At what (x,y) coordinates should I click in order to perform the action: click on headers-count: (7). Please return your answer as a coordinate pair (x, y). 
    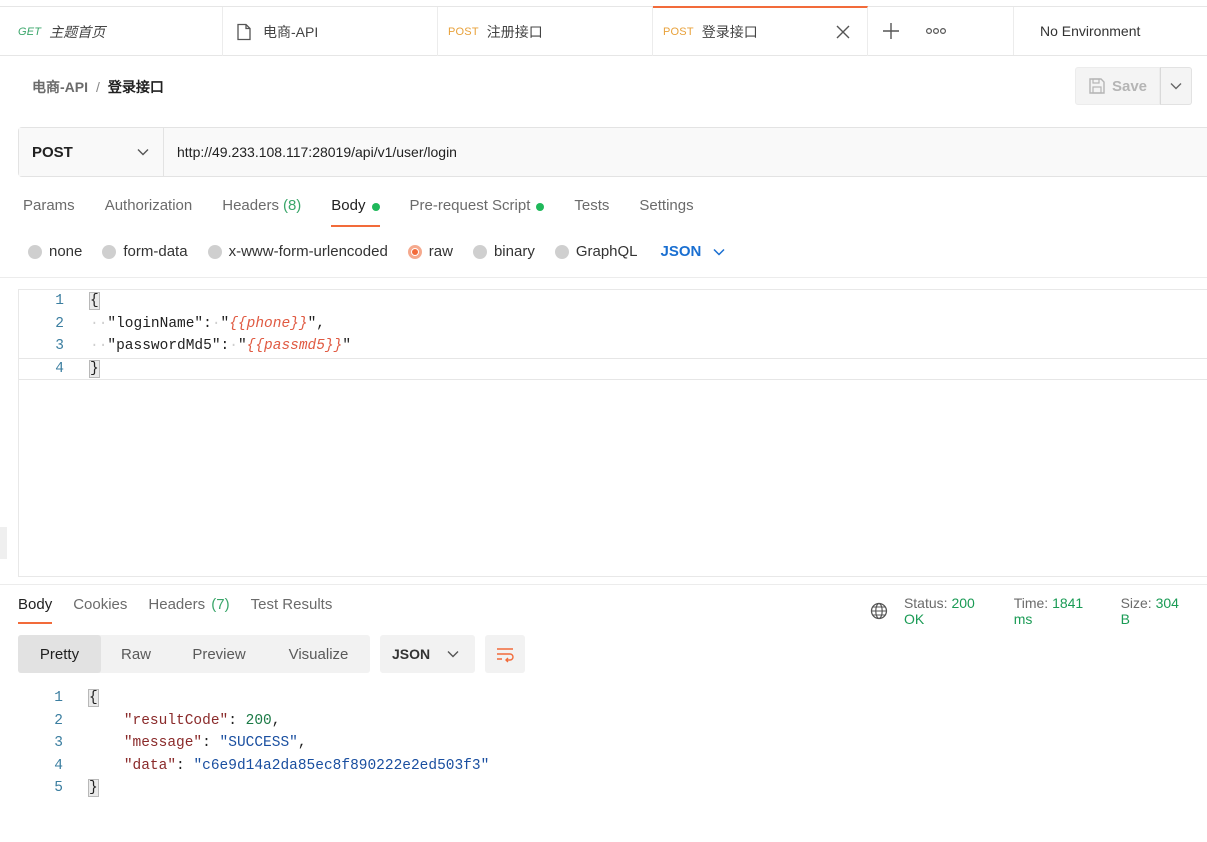
    Looking at the image, I should click on (220, 604).